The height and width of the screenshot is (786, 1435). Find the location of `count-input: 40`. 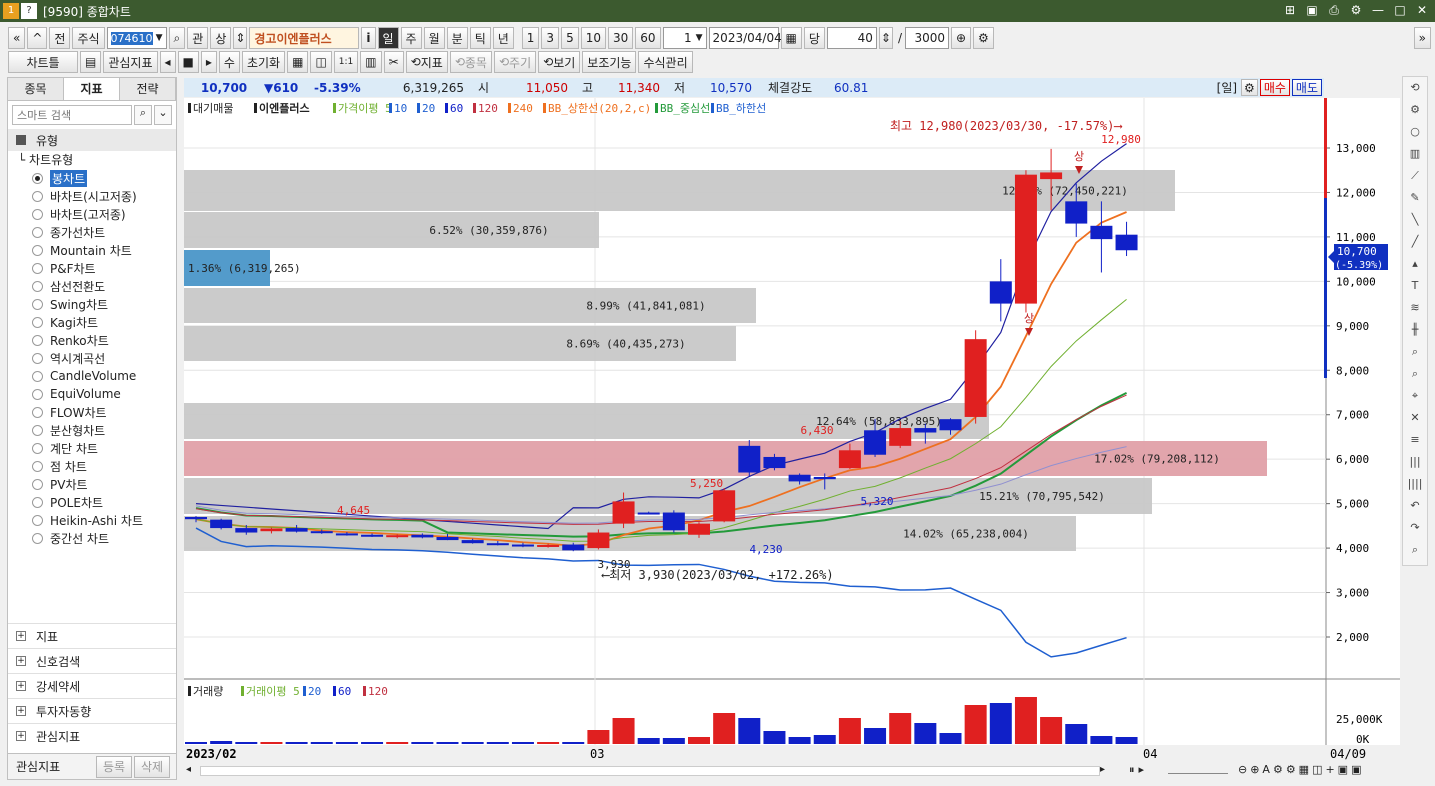

count-input: 40 is located at coordinates (851, 38).